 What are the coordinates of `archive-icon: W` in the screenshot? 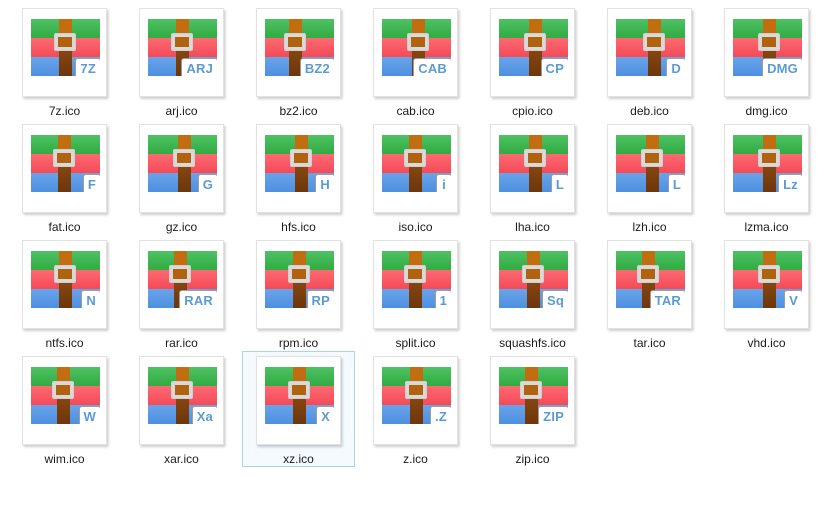 It's located at (64, 400).